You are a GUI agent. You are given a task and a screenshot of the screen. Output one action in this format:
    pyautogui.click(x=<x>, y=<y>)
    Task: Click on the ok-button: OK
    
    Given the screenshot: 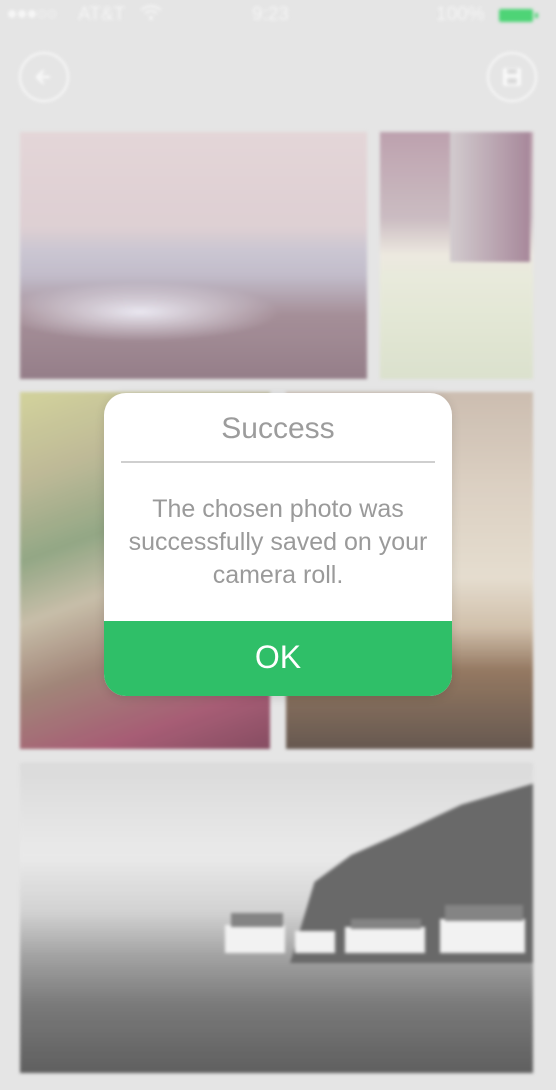 What is the action you would take?
    pyautogui.click(x=278, y=658)
    